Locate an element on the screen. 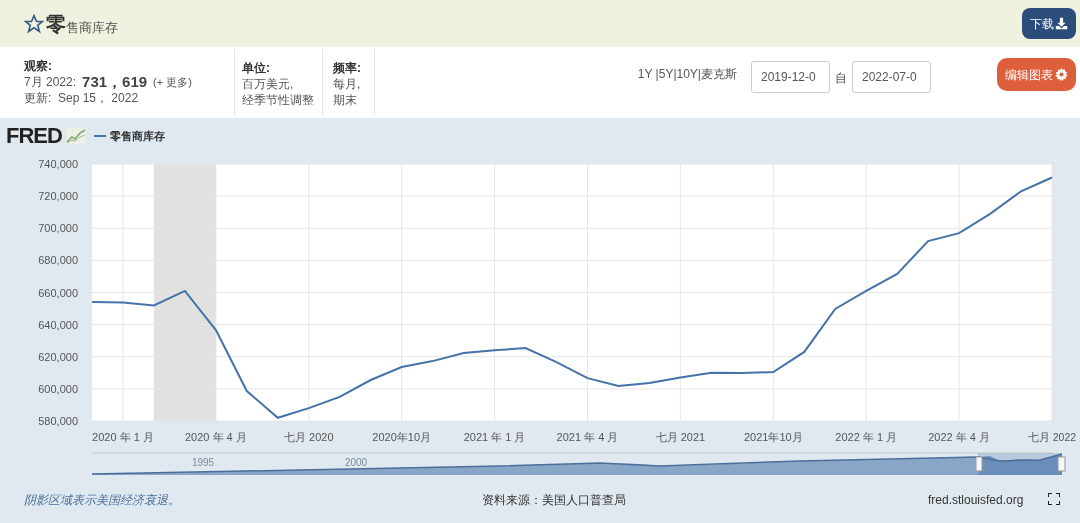 This screenshot has width=1080, height=523. edit-graph-button: 编辑图表 is located at coordinates (1036, 74).